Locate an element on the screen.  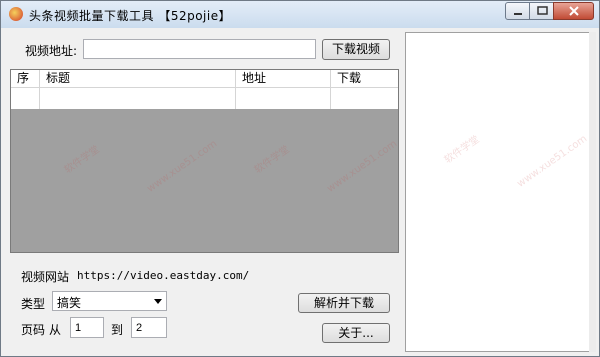
row-cell-title is located at coordinates (138, 98).